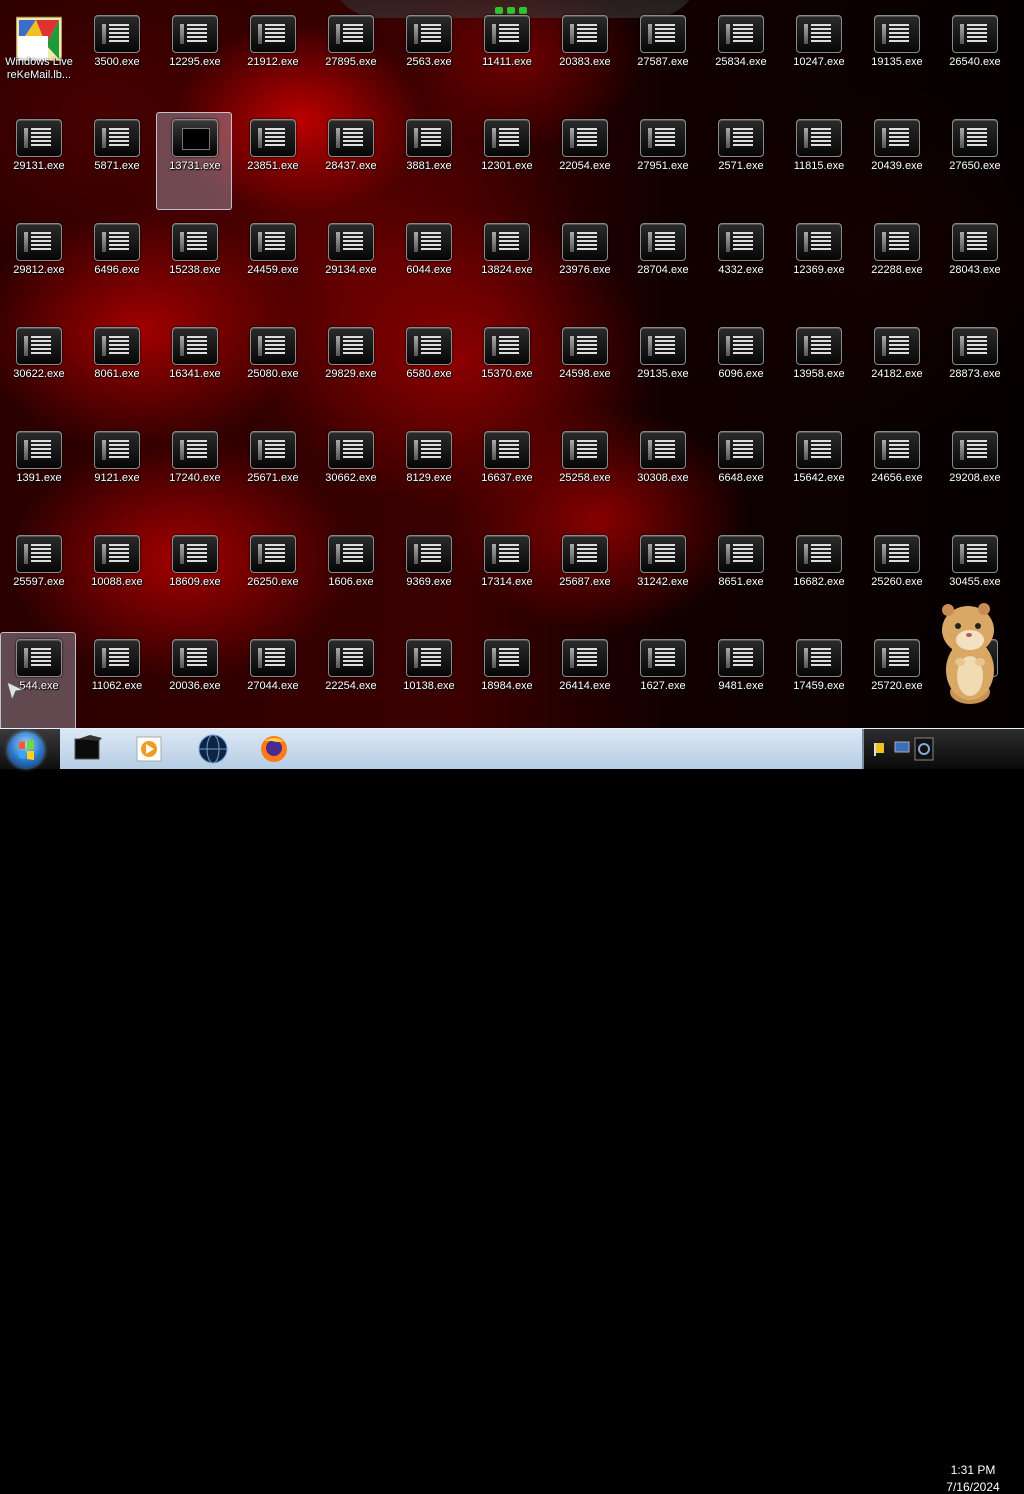 This screenshot has height=1494, width=1024. I want to click on exe-desktop-icon: 25720.exe, so click(896, 681).